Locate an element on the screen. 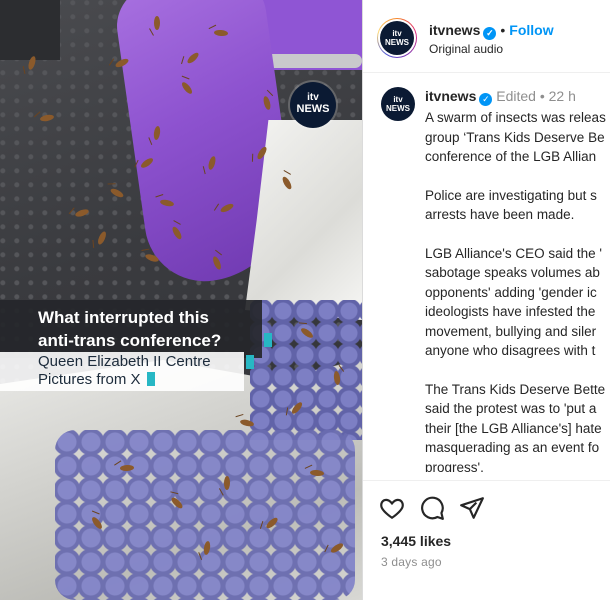 The height and width of the screenshot is (601, 610). story-ring: itv NEWS is located at coordinates (397, 38).